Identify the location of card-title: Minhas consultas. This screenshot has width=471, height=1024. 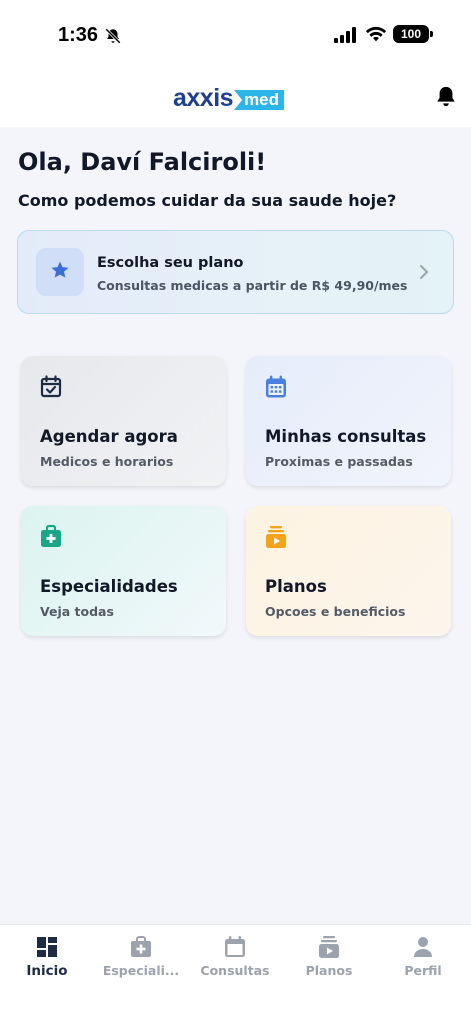
(346, 436).